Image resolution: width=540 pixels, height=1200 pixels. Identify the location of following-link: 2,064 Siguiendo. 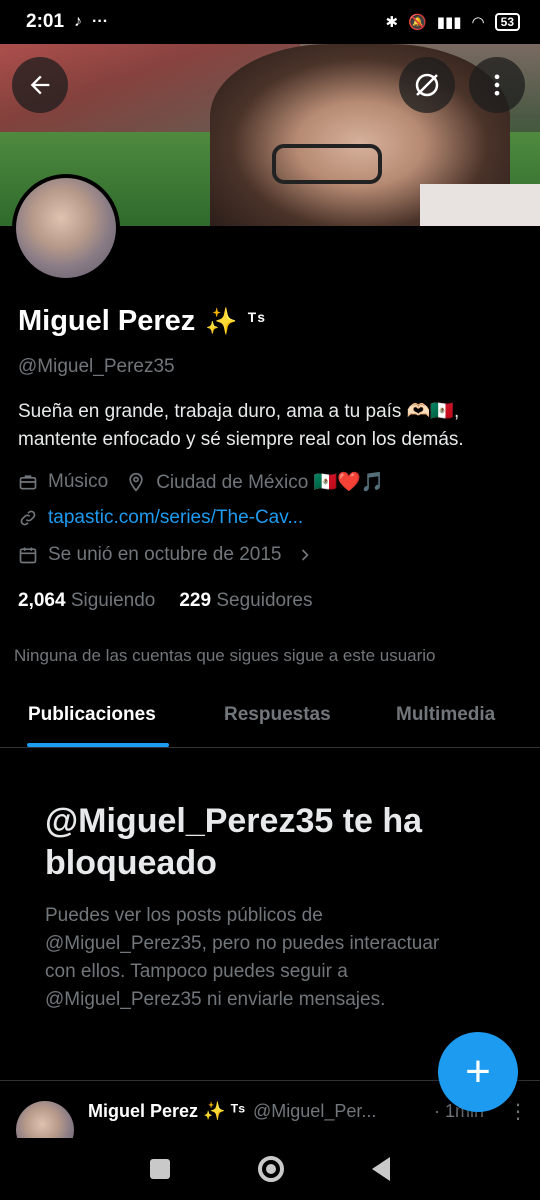
(86, 601).